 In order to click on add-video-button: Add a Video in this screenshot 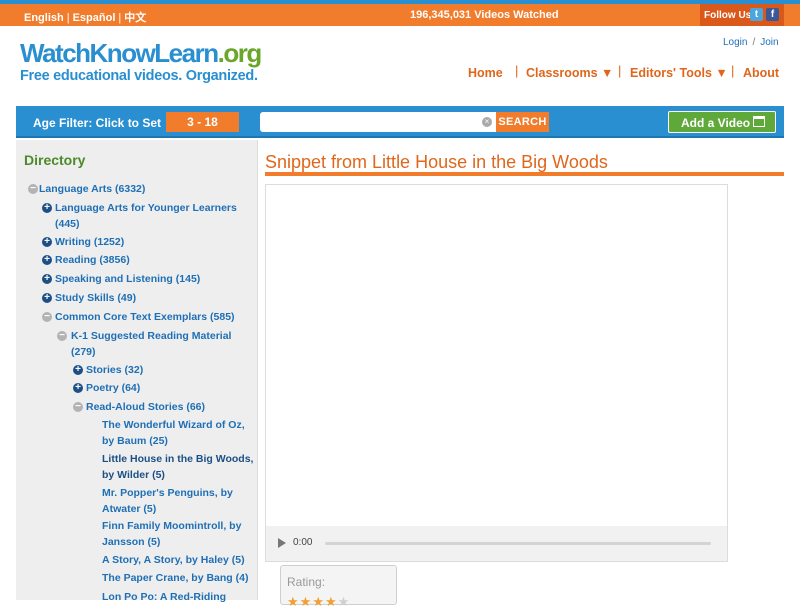, I will do `click(722, 122)`.